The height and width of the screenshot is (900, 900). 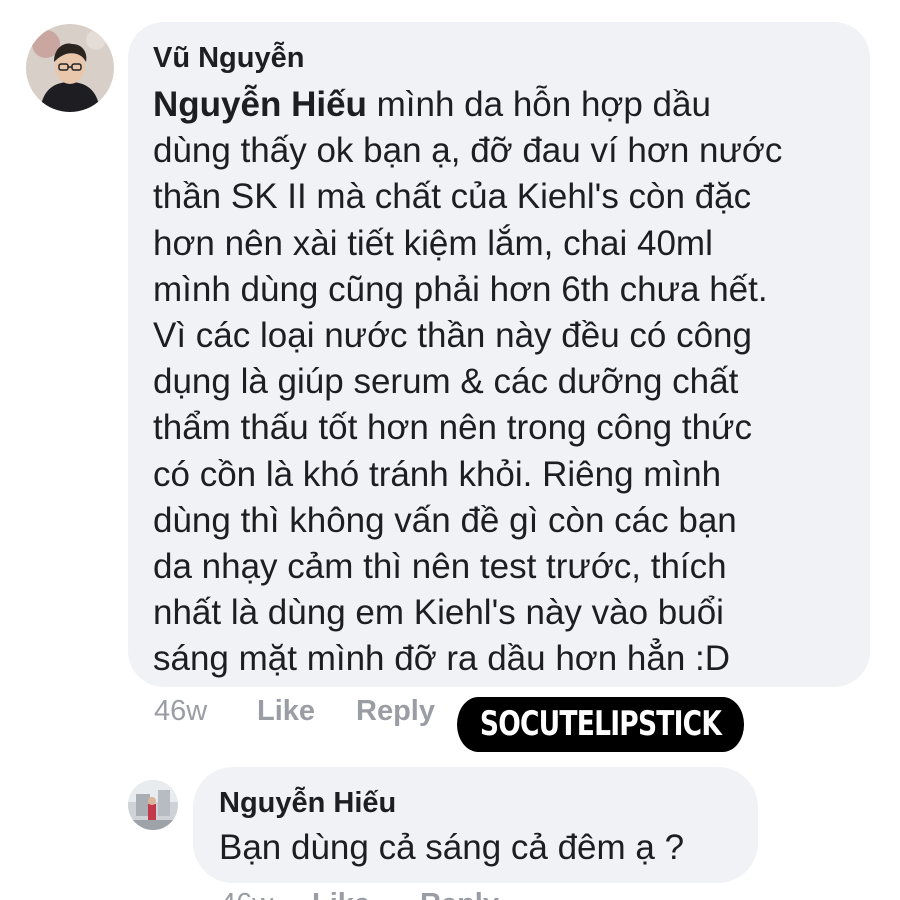 I want to click on reply-actions: 46w Like Reply, so click(x=370, y=894).